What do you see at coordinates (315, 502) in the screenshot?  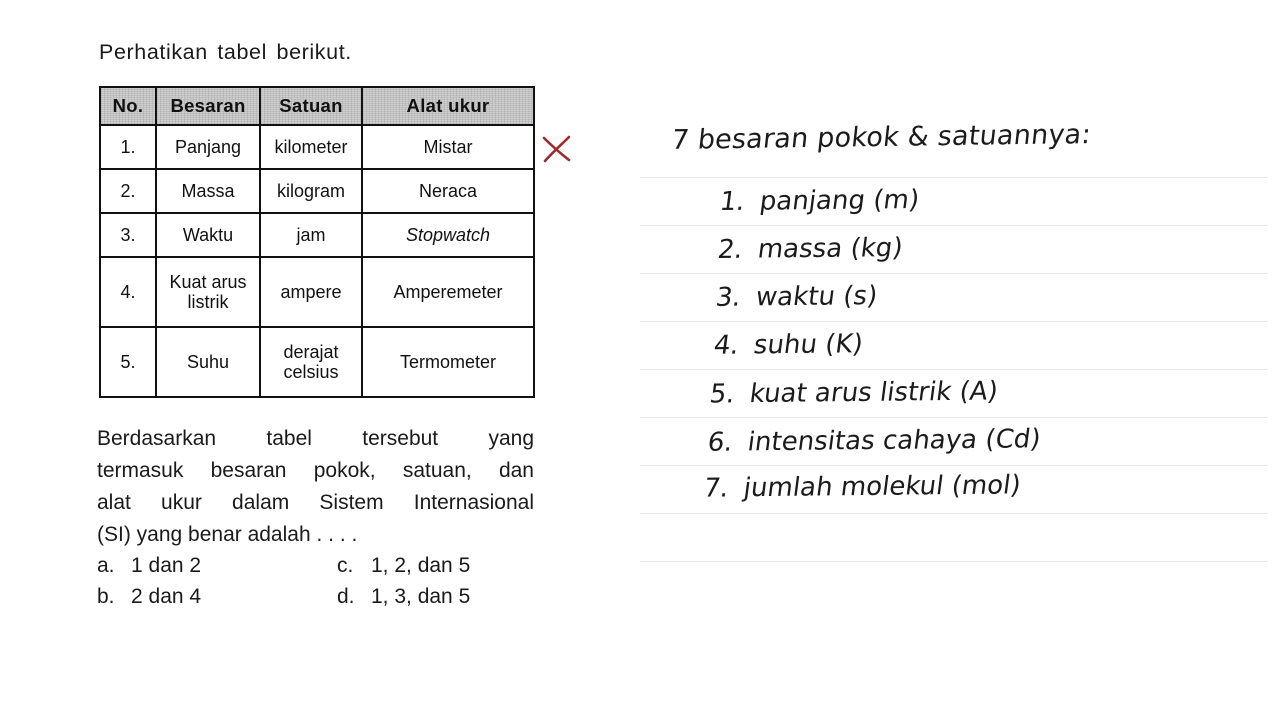 I see `question-body-line3: alat ukur dalam Sistem Internasional` at bounding box center [315, 502].